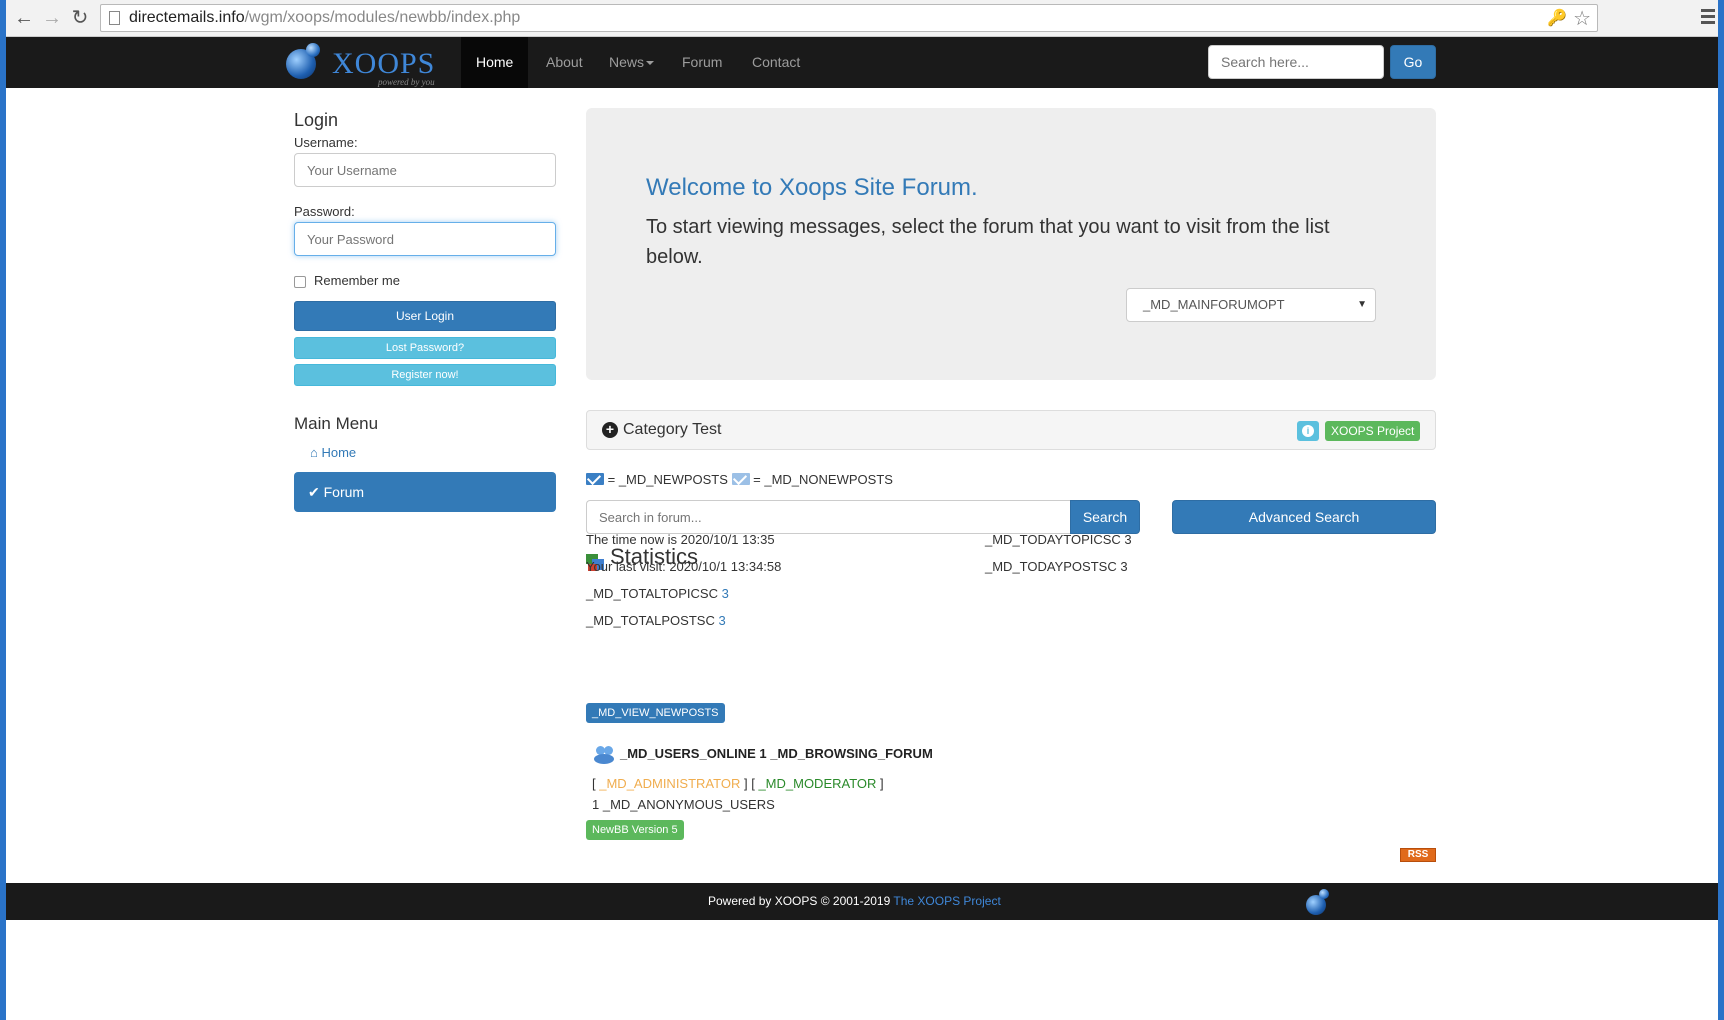 The width and height of the screenshot is (1724, 1020). What do you see at coordinates (817, 783) in the screenshot?
I see `moderator-link: _MD_MODERATOR` at bounding box center [817, 783].